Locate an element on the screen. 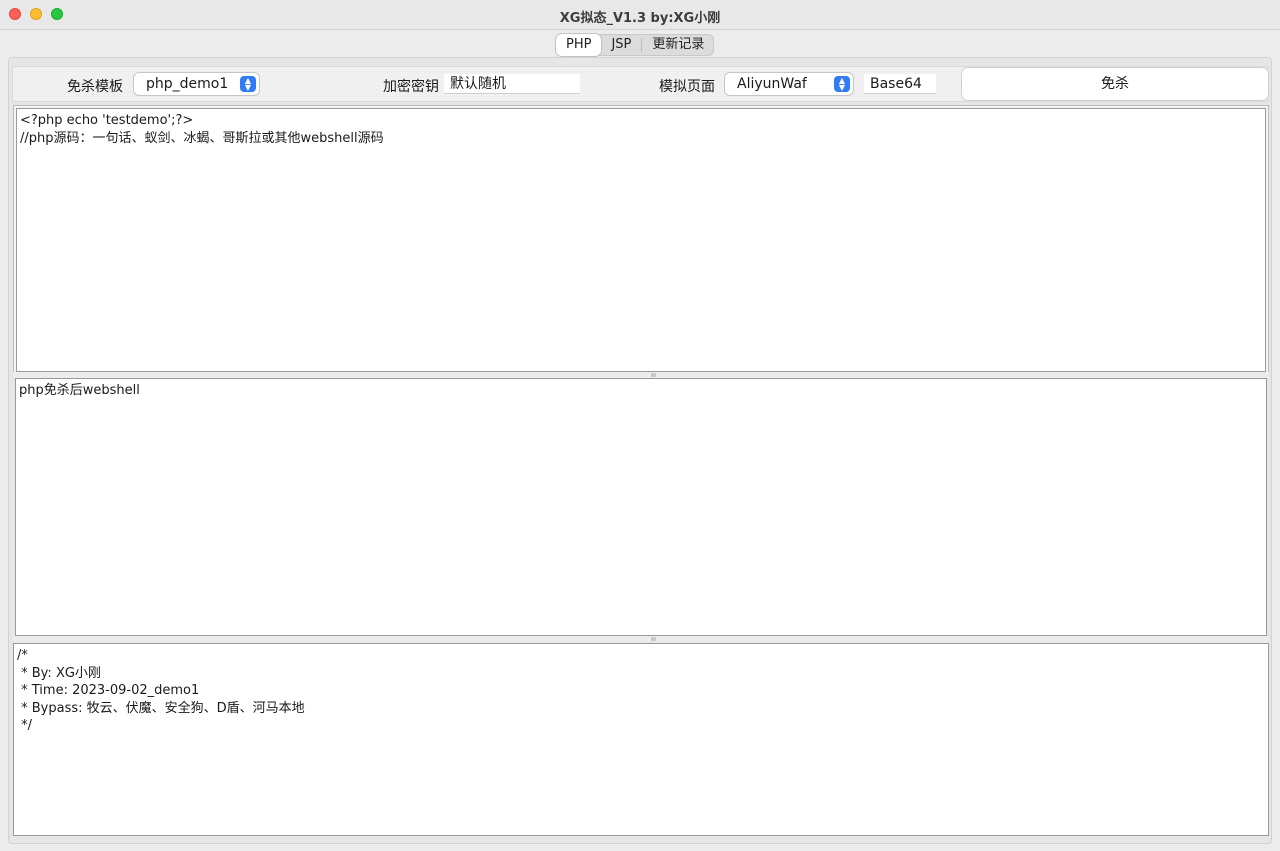 The image size is (1280, 851). template-select-value: php_demo1 is located at coordinates (187, 84).